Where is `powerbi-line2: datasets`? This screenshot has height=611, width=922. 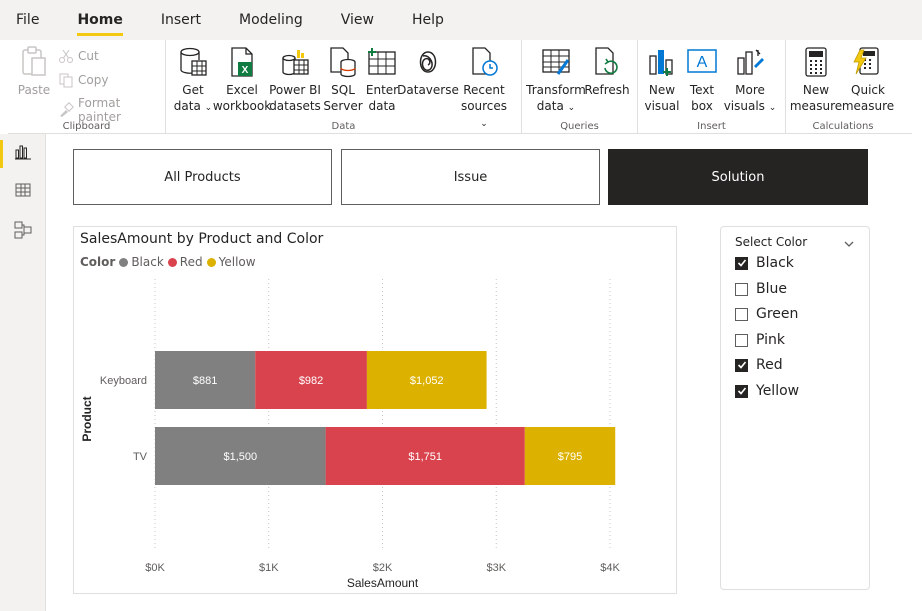
powerbi-line2: datasets is located at coordinates (295, 106).